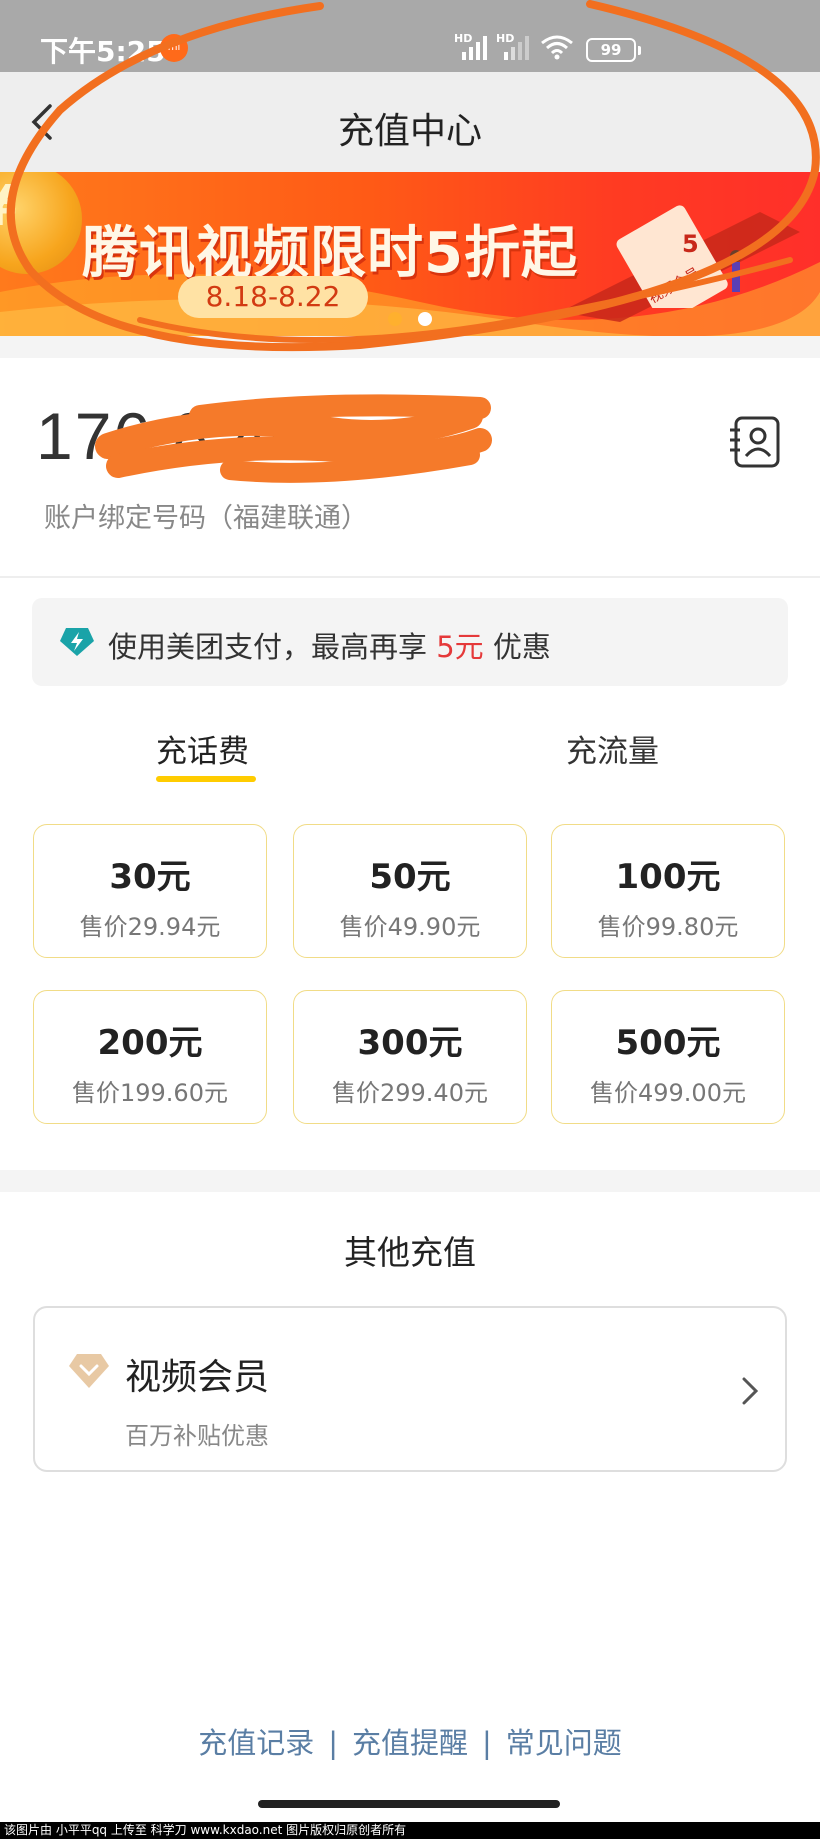 The width and height of the screenshot is (820, 1839). What do you see at coordinates (690, 244) in the screenshot?
I see `ticket-discount: 5` at bounding box center [690, 244].